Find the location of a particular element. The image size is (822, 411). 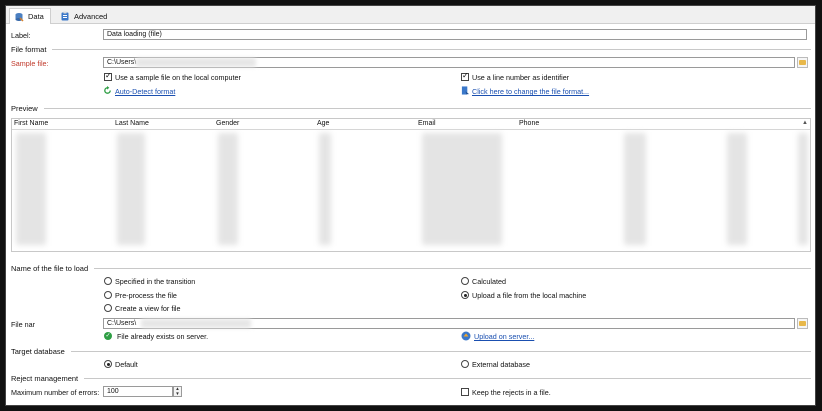

keep-rejects-checkbox is located at coordinates (465, 392).